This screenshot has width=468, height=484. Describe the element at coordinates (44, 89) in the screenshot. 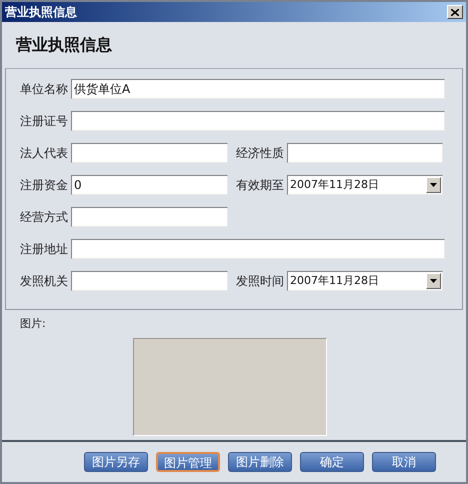

I see `field-label: 单位名称` at that location.